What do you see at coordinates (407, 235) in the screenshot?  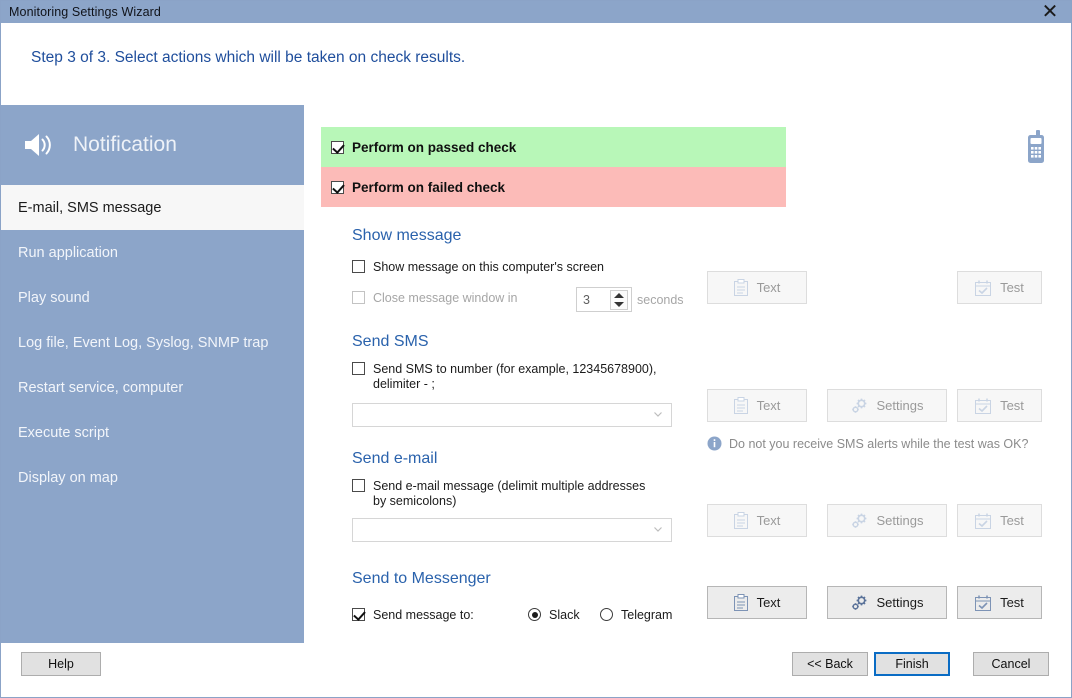 I see `section-title-show-message: Show message` at bounding box center [407, 235].